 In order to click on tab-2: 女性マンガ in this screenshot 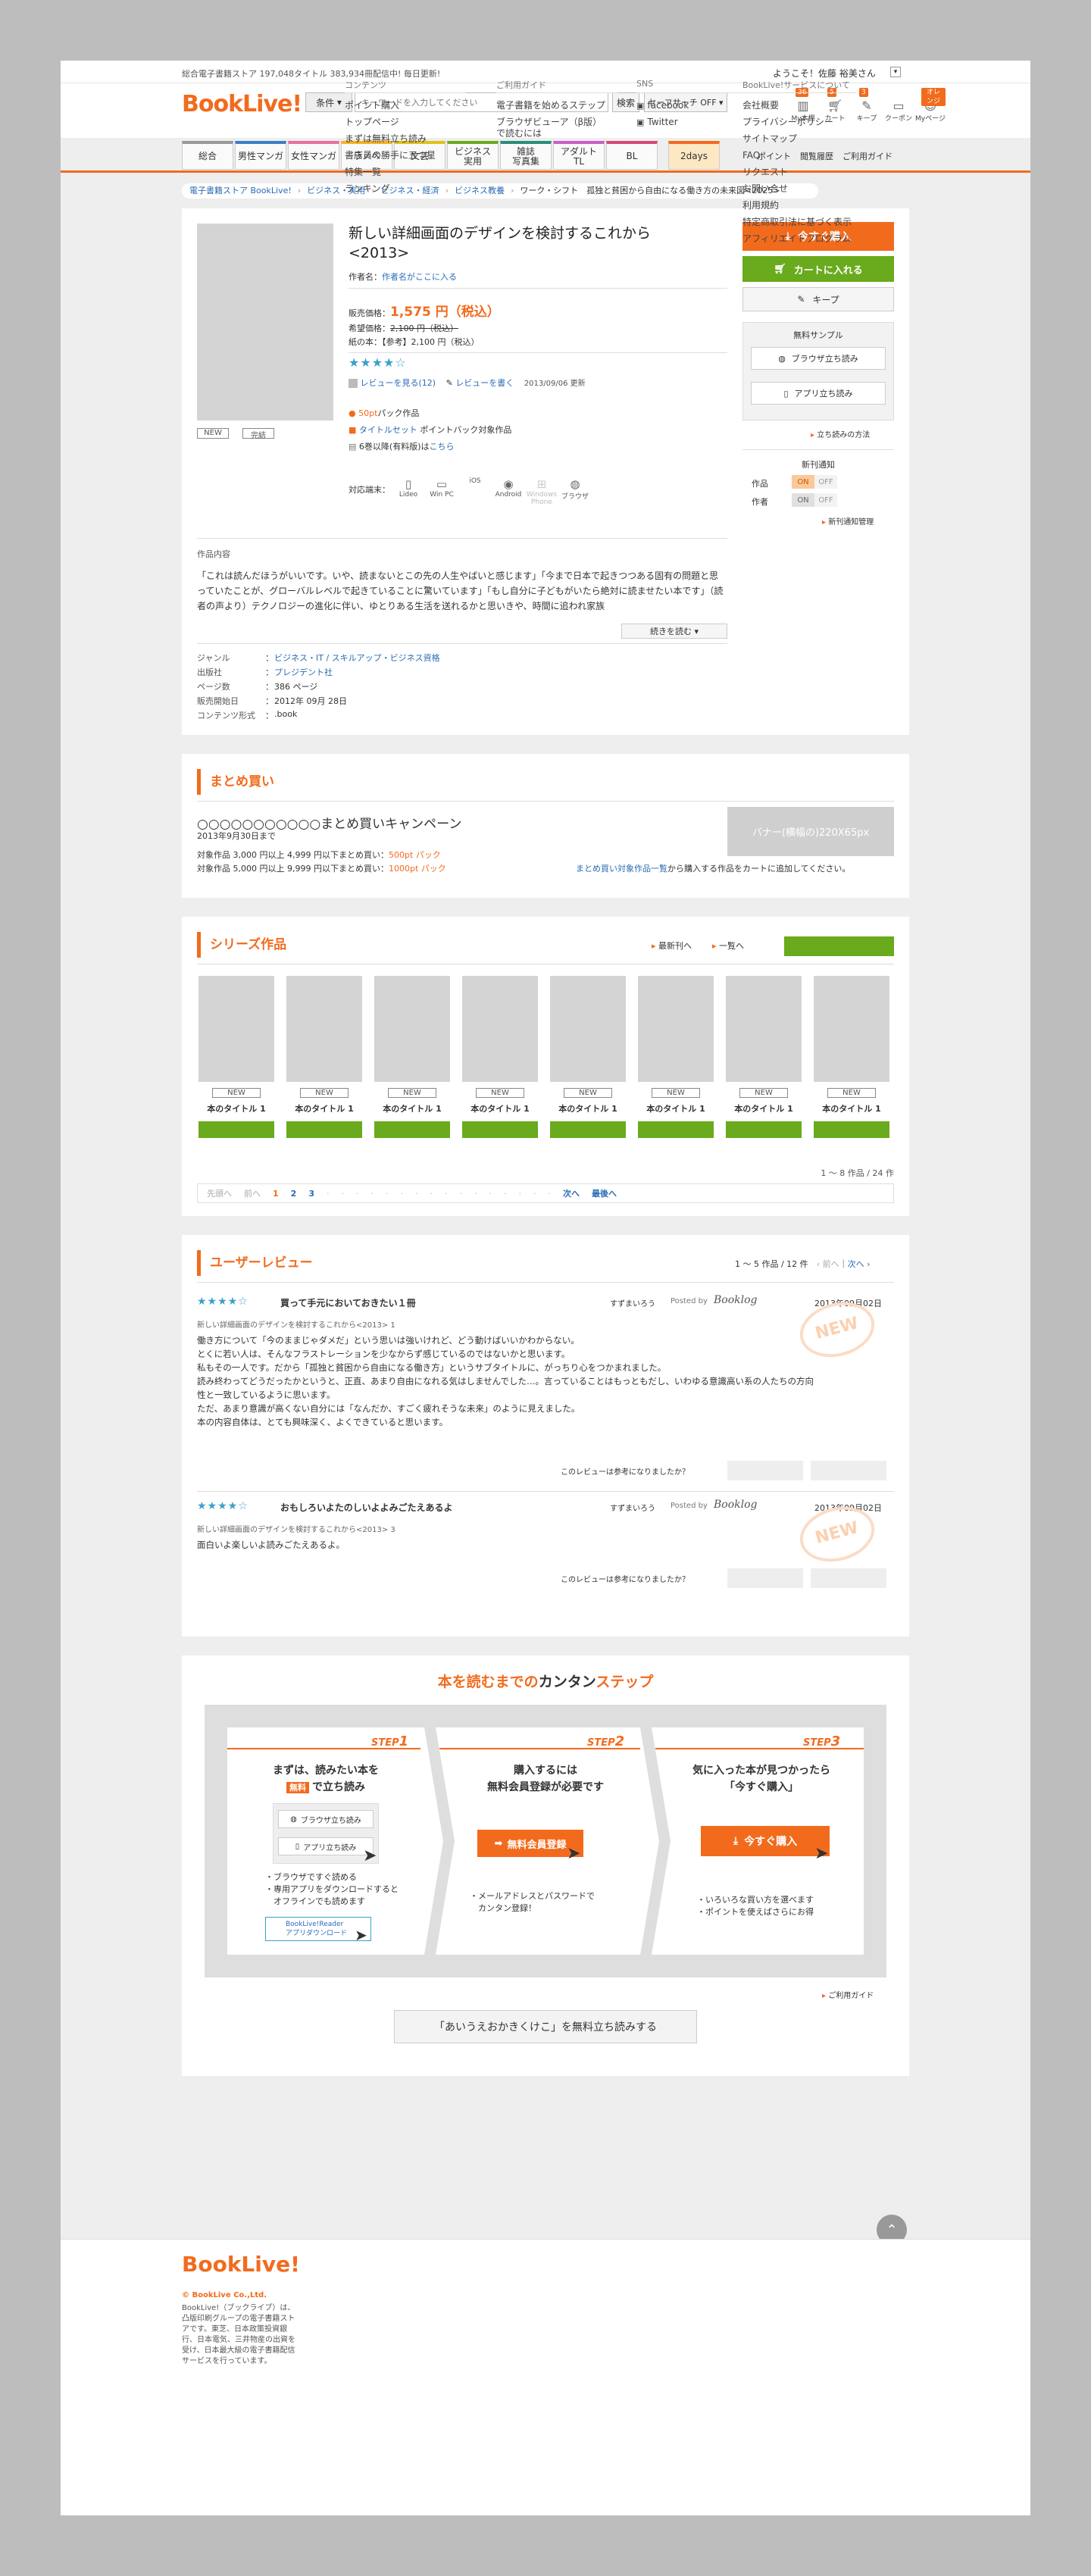, I will do `click(313, 155)`.